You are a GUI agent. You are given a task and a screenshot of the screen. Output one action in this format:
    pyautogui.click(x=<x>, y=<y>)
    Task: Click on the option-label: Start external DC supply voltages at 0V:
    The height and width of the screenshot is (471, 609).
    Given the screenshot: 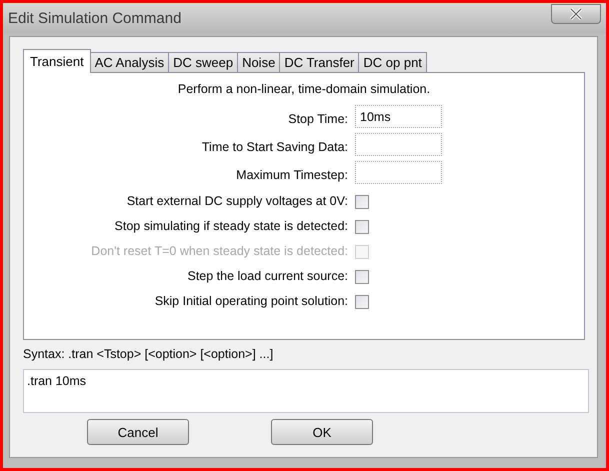 What is the action you would take?
    pyautogui.click(x=237, y=201)
    